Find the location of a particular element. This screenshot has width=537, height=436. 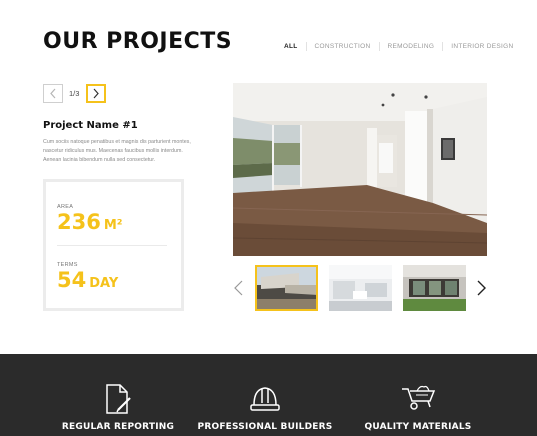

area-value: 236 M² is located at coordinates (89, 222).